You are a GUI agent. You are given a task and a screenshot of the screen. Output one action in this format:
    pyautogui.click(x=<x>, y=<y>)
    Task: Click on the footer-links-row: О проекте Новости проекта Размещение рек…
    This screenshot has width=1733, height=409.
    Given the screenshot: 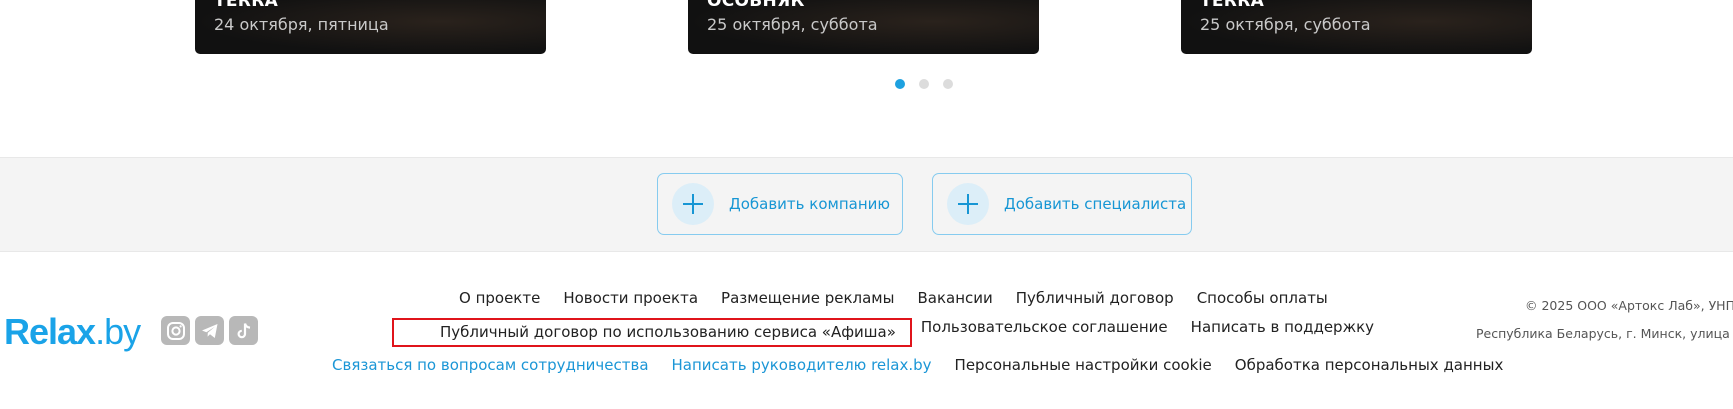 What is the action you would take?
    pyautogui.click(x=905, y=298)
    